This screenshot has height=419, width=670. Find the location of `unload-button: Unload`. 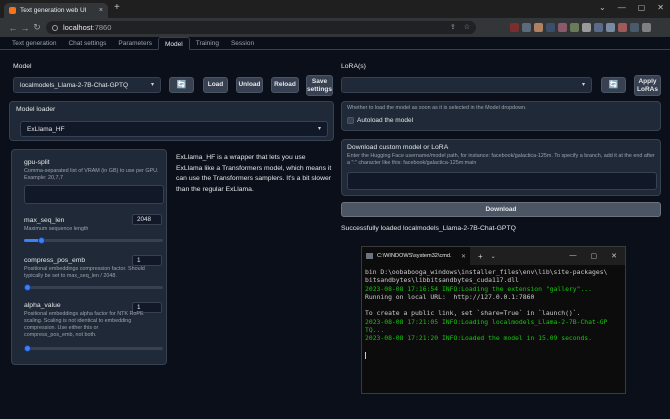

unload-button: Unload is located at coordinates (249, 85).